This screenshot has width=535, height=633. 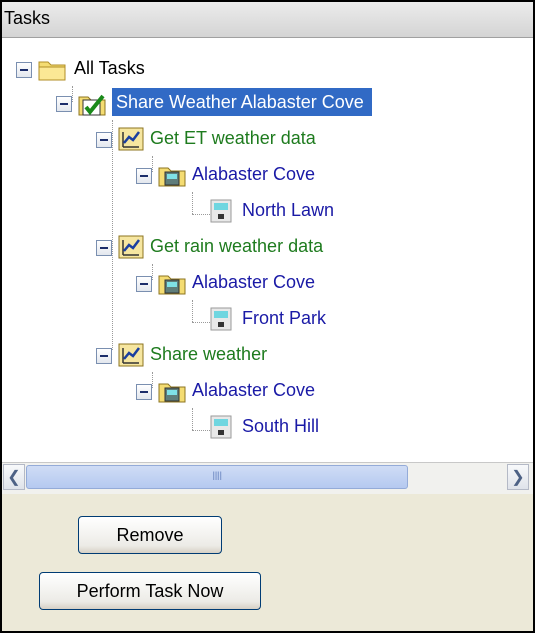 I want to click on panel-title: Tasks, so click(x=27, y=18).